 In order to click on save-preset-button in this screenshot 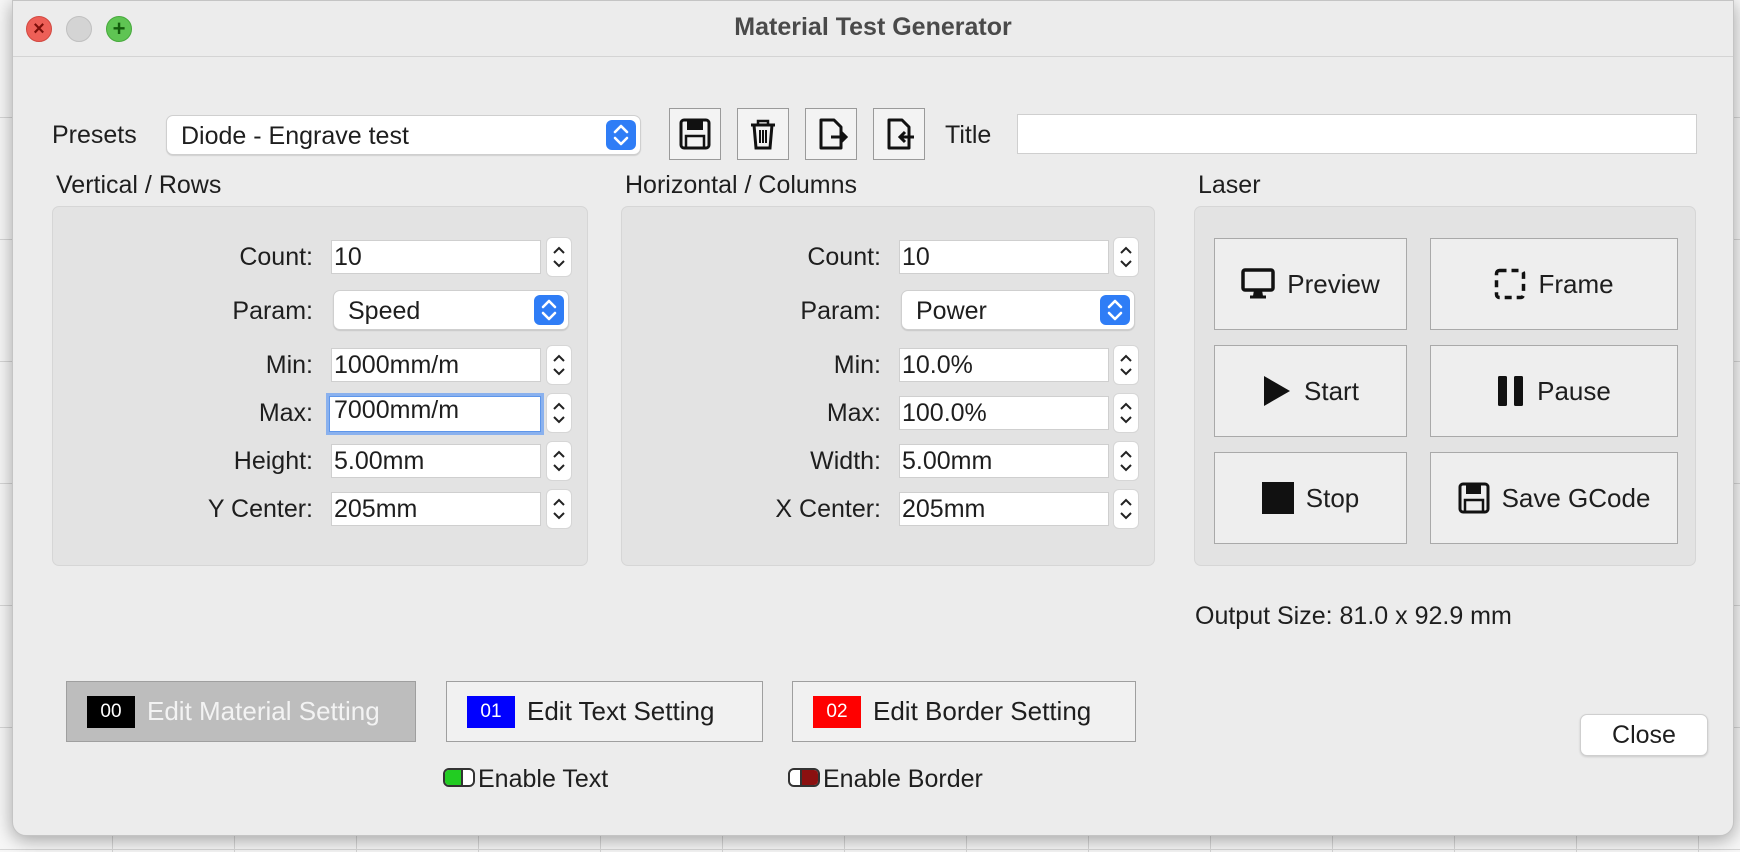, I will do `click(695, 134)`.